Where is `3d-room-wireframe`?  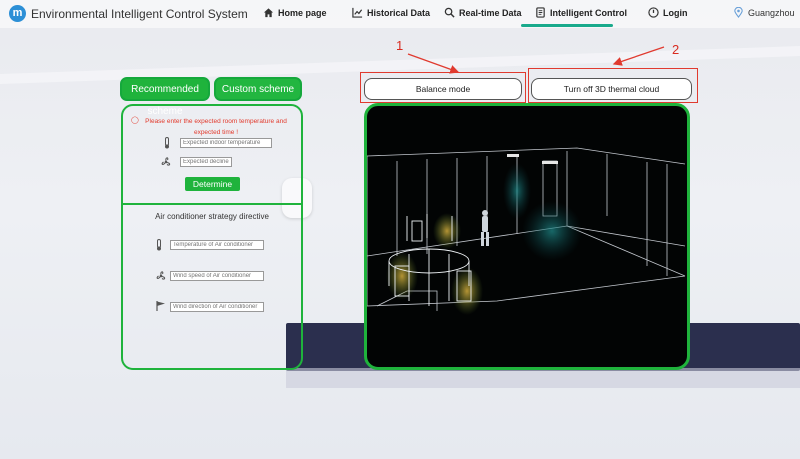 3d-room-wireframe is located at coordinates (526, 231).